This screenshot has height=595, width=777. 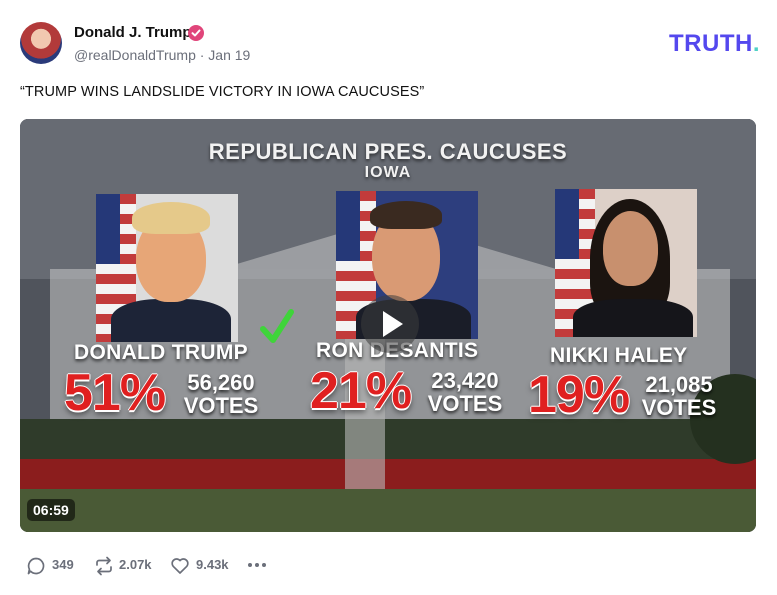 What do you see at coordinates (180, 566) in the screenshot?
I see `like-icon` at bounding box center [180, 566].